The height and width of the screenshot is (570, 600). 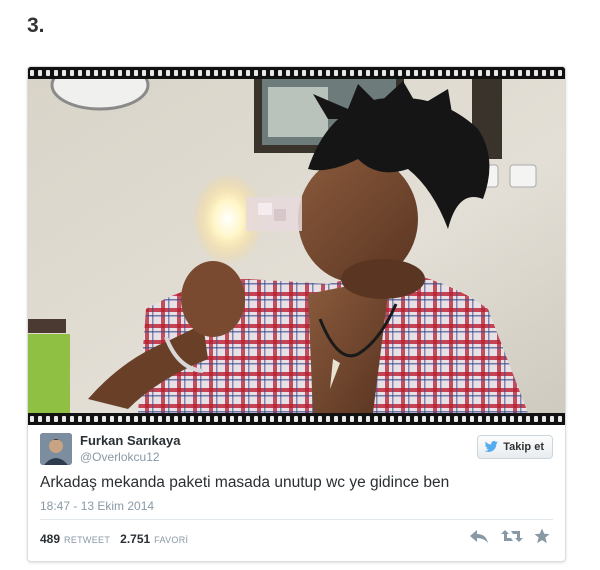 I want to click on follow-label: Takip et, so click(x=523, y=447).